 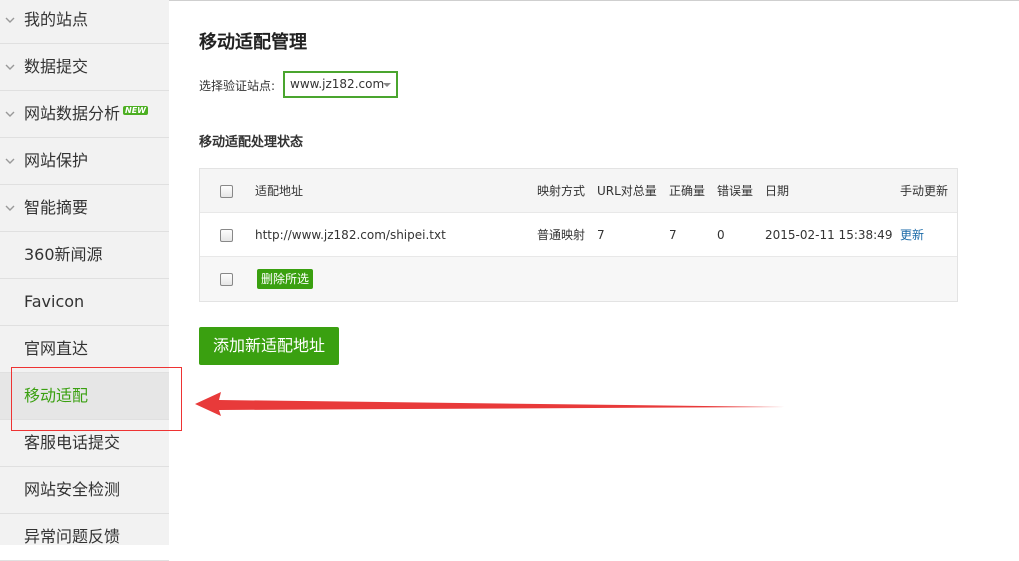 I want to click on site-select-label: 选择验证站点:, so click(x=237, y=86).